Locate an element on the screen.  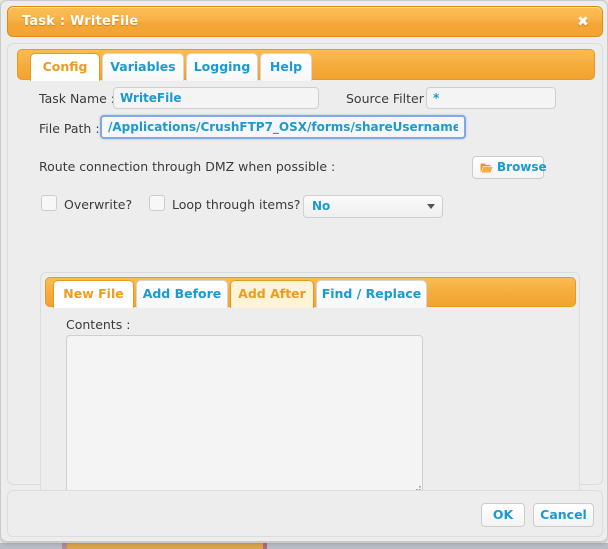
overwrite-label: Overwrite? is located at coordinates (98, 204).